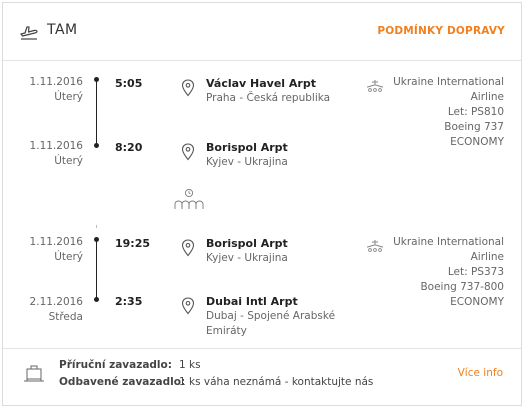  What do you see at coordinates (247, 147) in the screenshot?
I see `arrival-airport: Borispol Arpt` at bounding box center [247, 147].